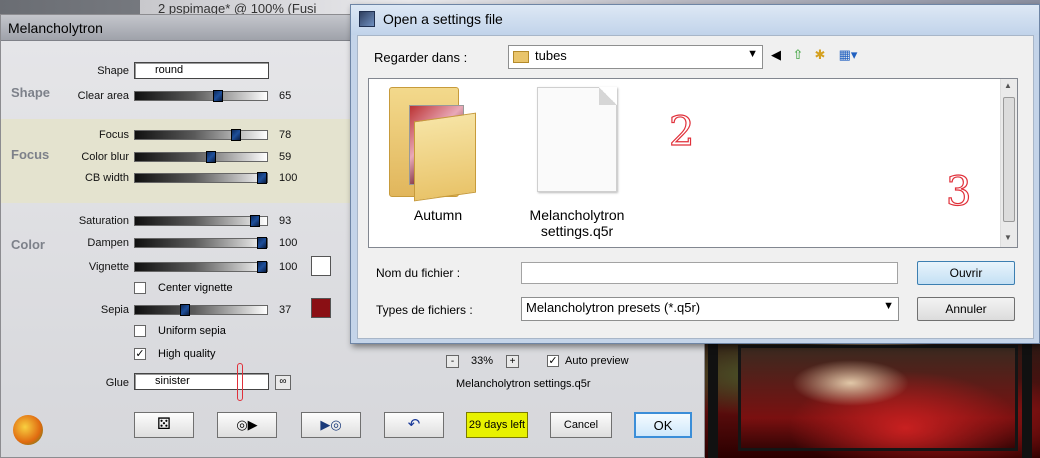 The width and height of the screenshot is (1040, 458). I want to click on load-preset-button: ◎▶, so click(247, 425).